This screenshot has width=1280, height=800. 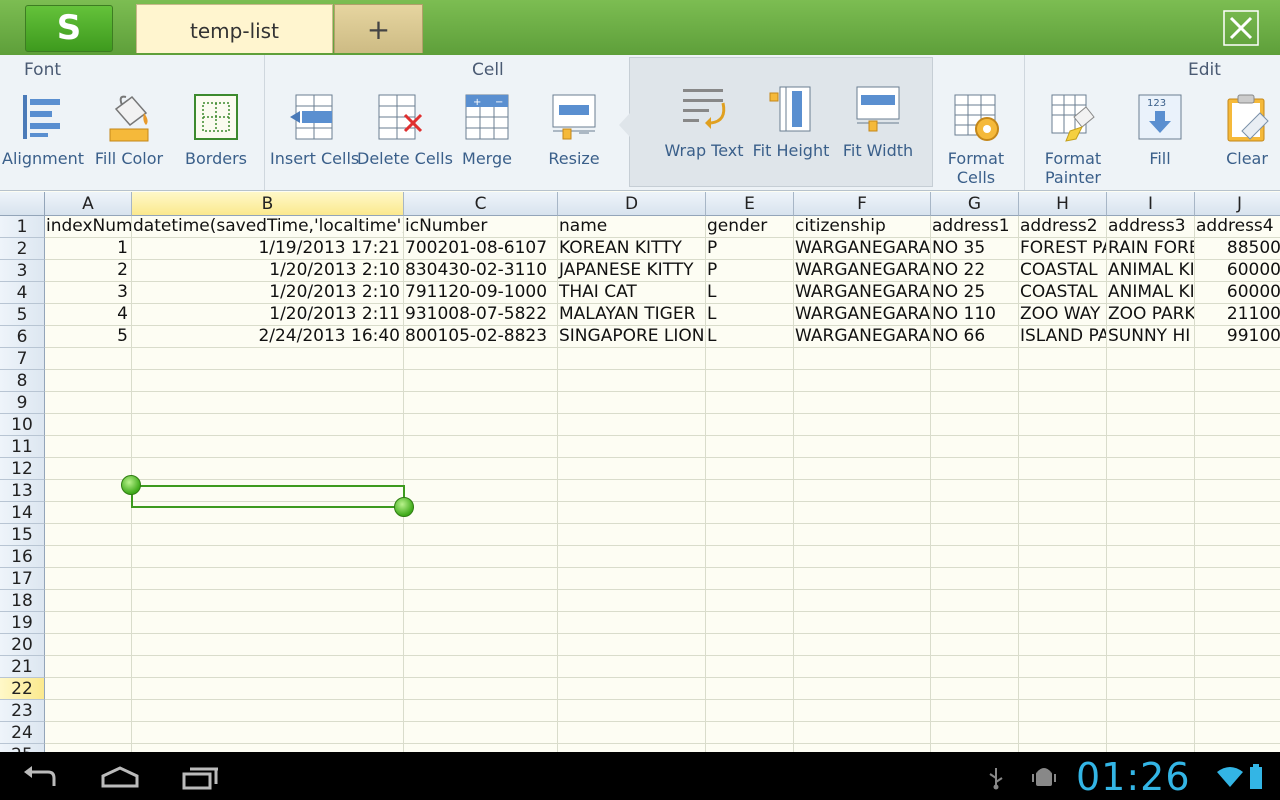 What do you see at coordinates (862, 645) in the screenshot?
I see `cell-f20` at bounding box center [862, 645].